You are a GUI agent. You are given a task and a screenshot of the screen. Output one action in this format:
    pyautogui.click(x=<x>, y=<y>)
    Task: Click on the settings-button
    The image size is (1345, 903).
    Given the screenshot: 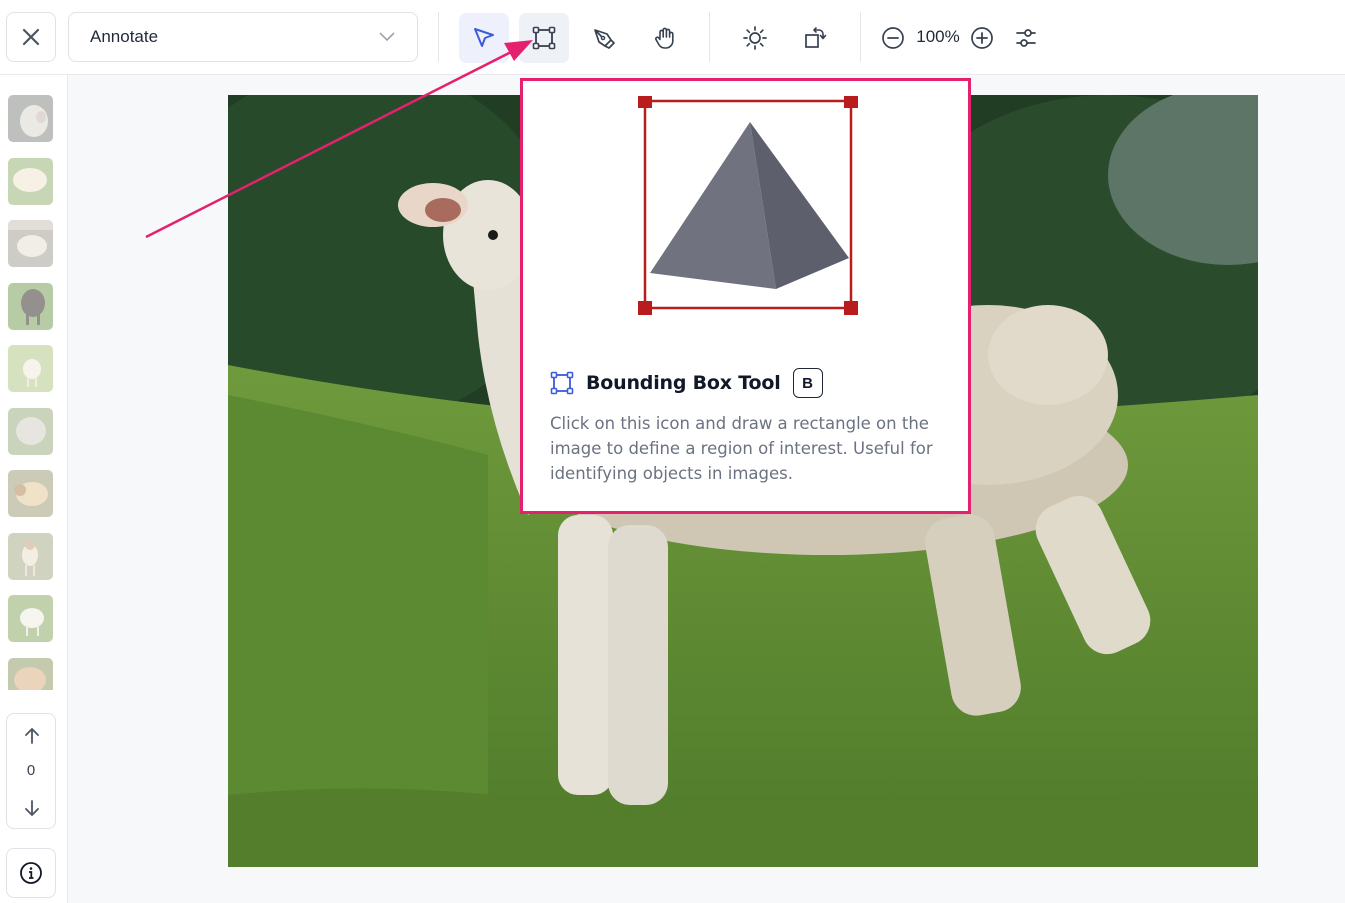 What is the action you would take?
    pyautogui.click(x=1026, y=38)
    